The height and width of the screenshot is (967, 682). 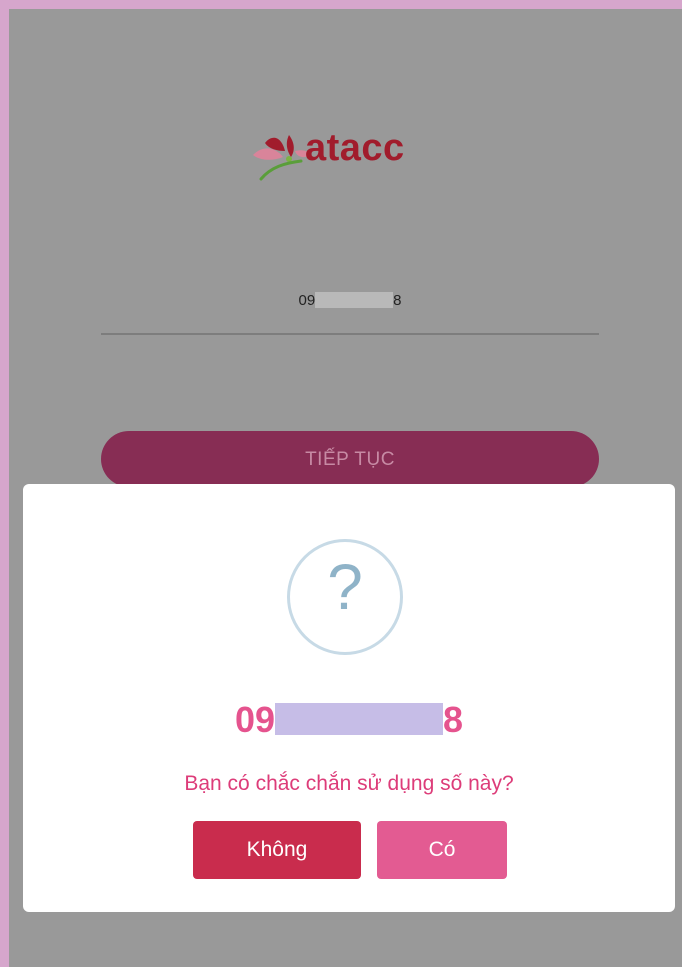 I want to click on dialog-message: Bạn có chắc chắn sử dụng số này?, so click(x=349, y=783).